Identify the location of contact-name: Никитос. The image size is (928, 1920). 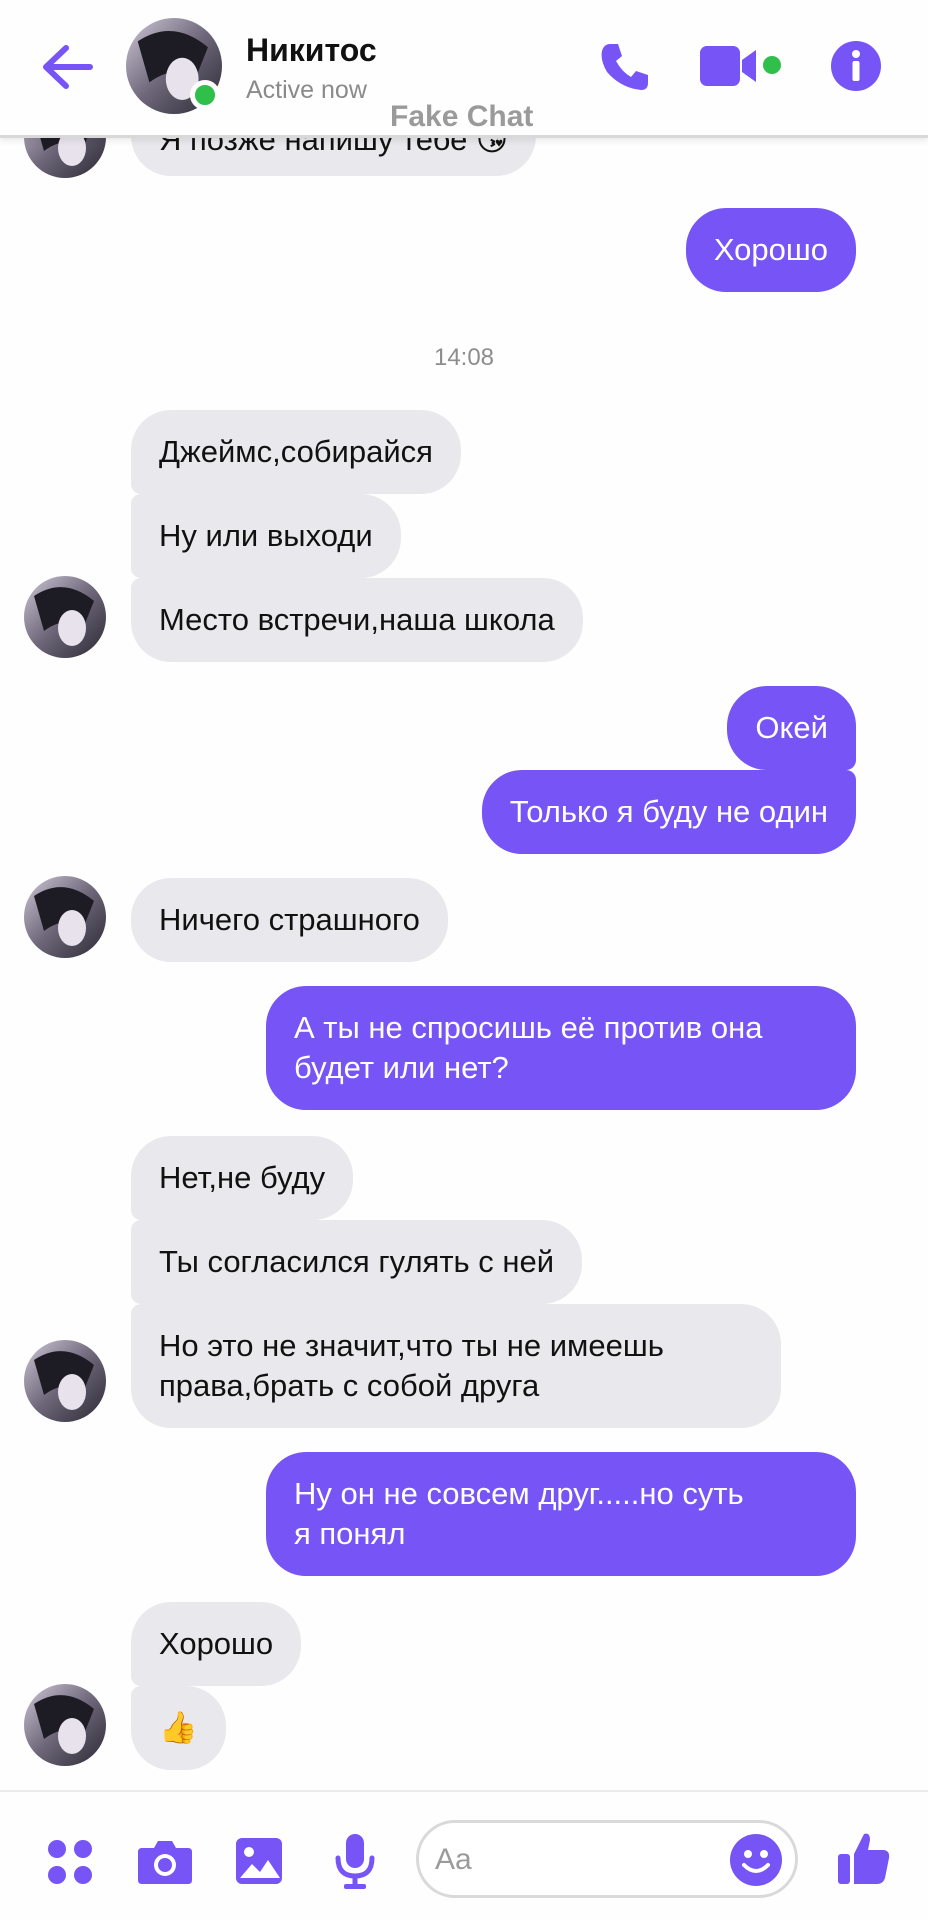
(311, 50).